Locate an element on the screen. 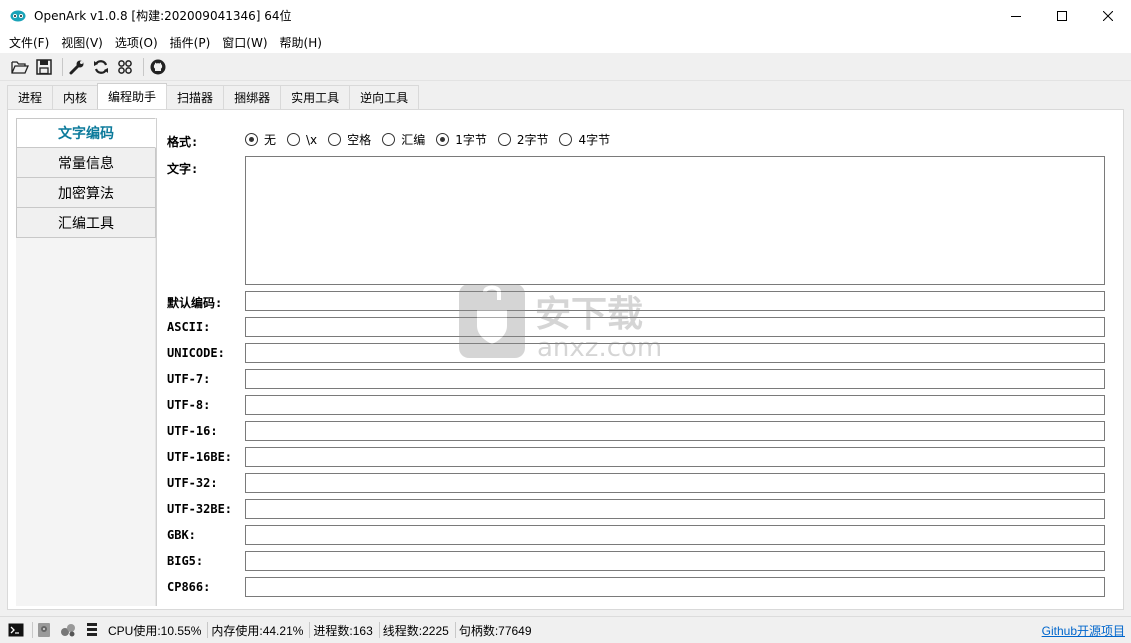 The height and width of the screenshot is (643, 1131). minimize-icon is located at coordinates (1016, 16).